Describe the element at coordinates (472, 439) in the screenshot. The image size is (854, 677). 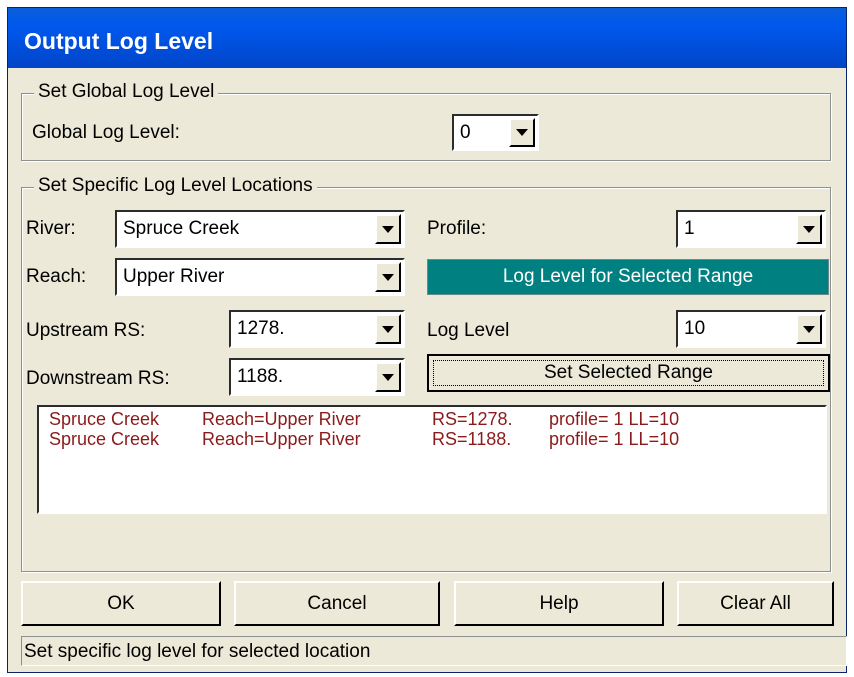
I see `entry-rs: RS=1188.` at that location.